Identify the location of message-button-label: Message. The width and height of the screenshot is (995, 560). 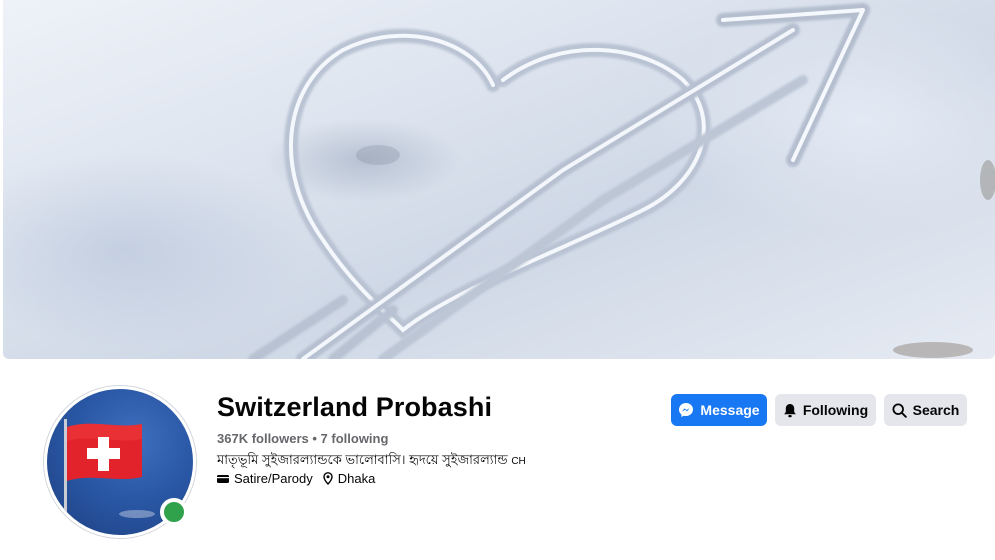
(730, 410).